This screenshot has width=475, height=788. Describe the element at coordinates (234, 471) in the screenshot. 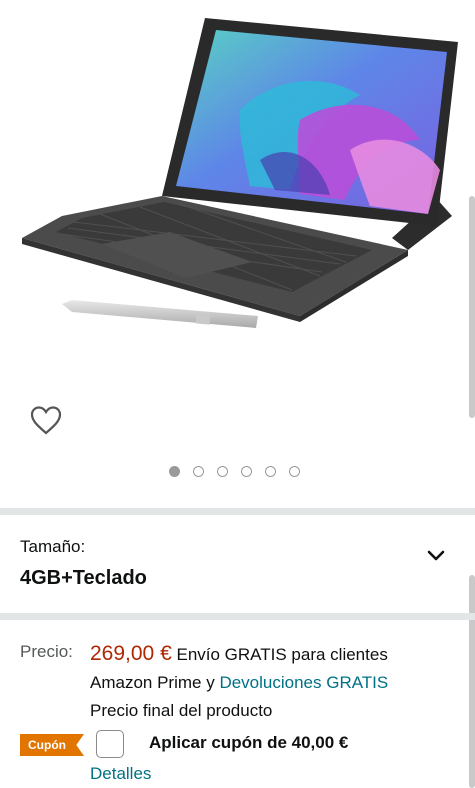

I see `carousel-dots` at that location.